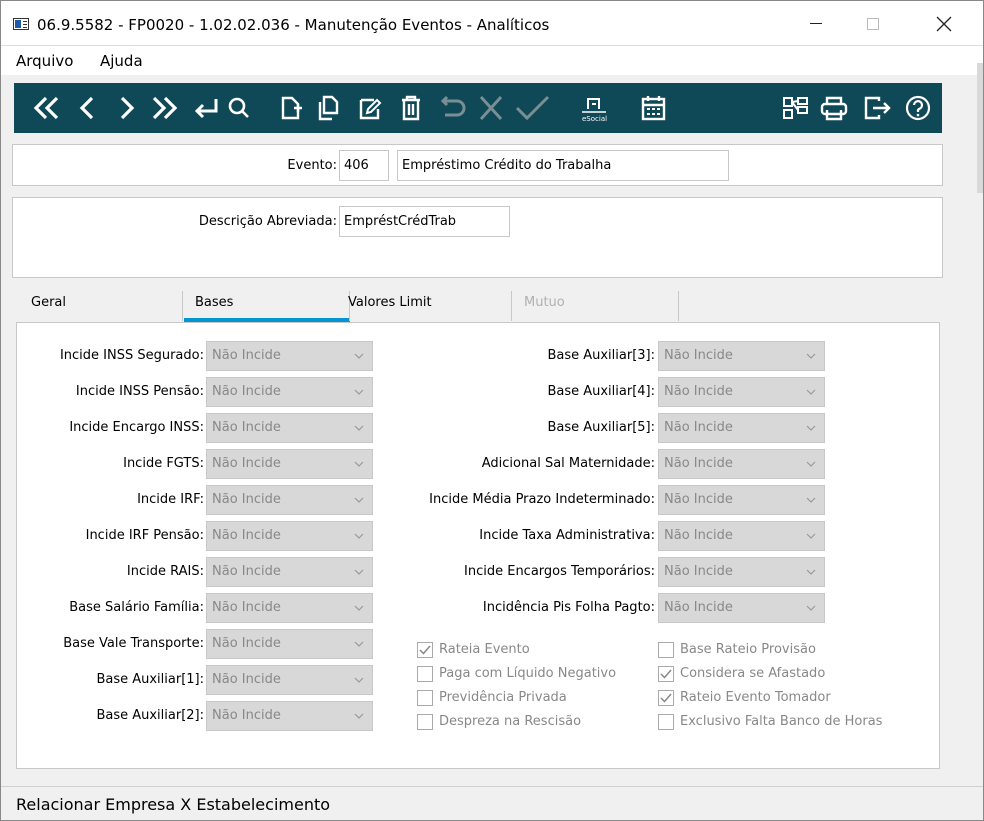 The width and height of the screenshot is (984, 821). Describe the element at coordinates (473, 650) in the screenshot. I see `checkbox-option: Rateia Evento` at that location.